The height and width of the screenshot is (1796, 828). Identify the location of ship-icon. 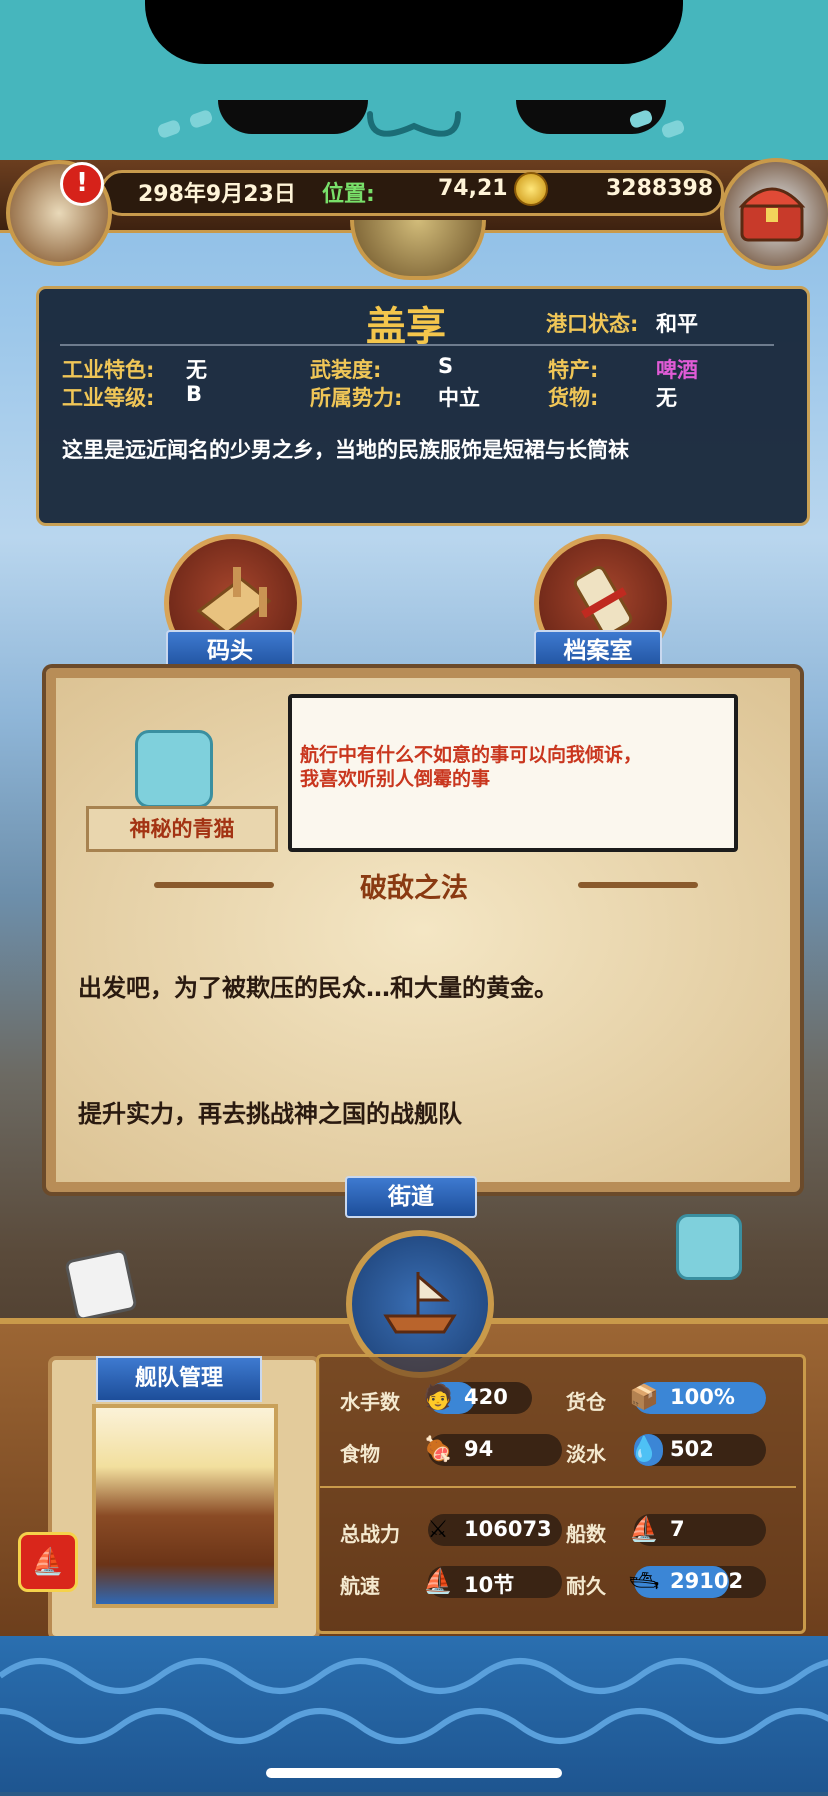
(420, 1303).